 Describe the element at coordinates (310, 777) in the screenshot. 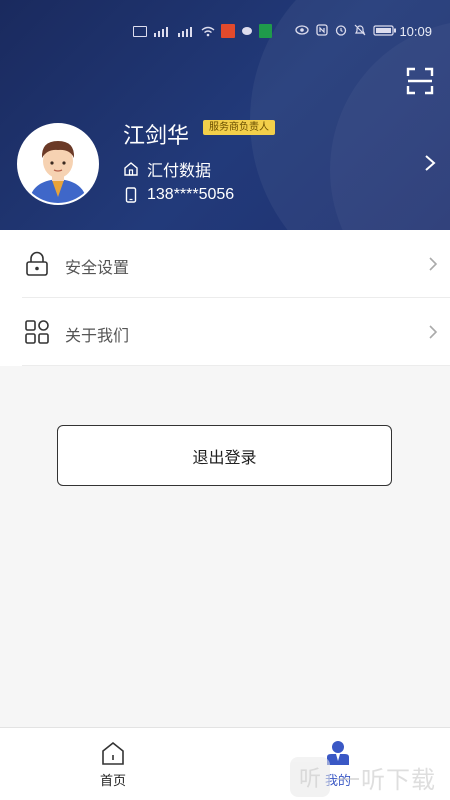

I see `watermark-logo: 听` at that location.